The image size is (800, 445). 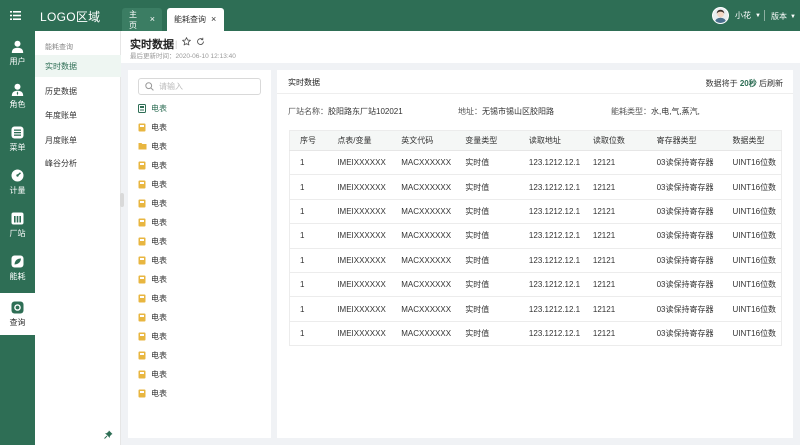 I want to click on folder-icon, so click(x=142, y=146).